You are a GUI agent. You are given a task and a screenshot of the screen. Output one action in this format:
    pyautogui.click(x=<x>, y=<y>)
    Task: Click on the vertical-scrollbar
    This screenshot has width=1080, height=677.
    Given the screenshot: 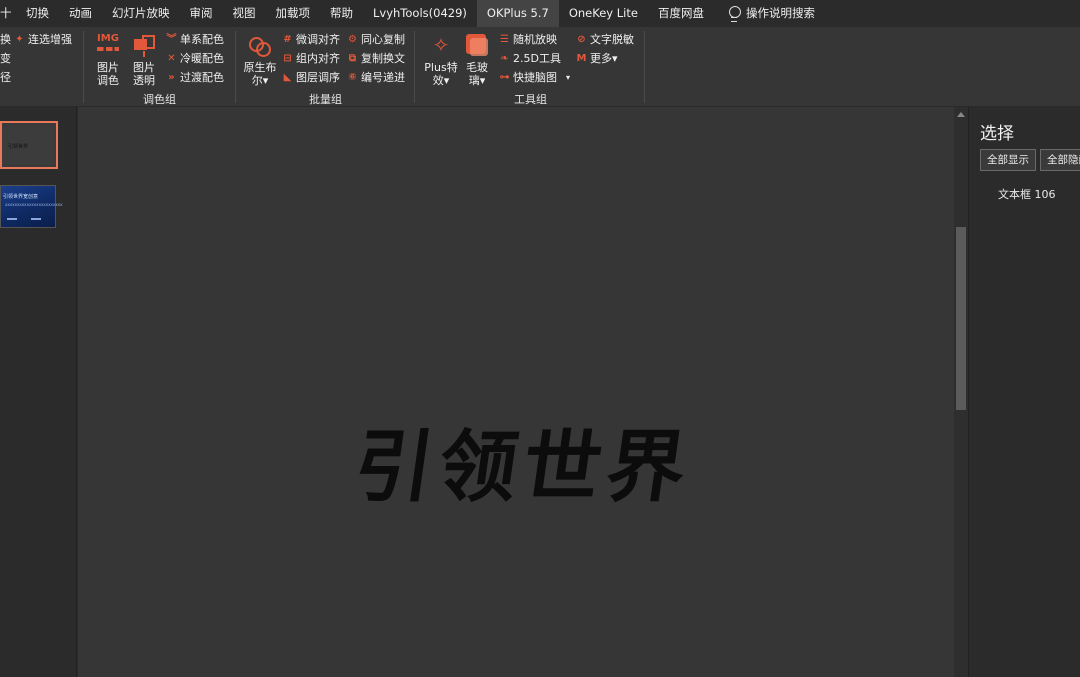 What is the action you would take?
    pyautogui.click(x=961, y=392)
    